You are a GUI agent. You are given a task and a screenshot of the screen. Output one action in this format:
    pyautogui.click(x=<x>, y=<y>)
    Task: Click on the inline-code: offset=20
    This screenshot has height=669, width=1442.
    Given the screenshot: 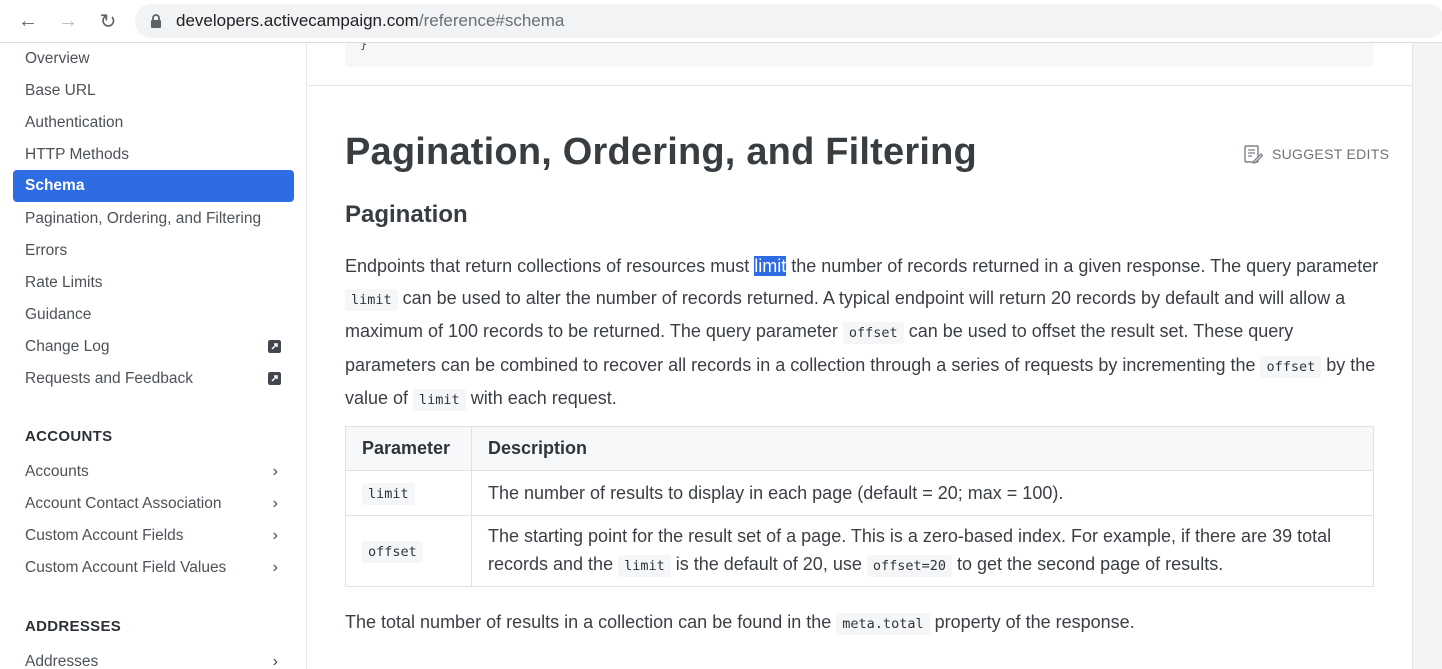 What is the action you would take?
    pyautogui.click(x=909, y=566)
    